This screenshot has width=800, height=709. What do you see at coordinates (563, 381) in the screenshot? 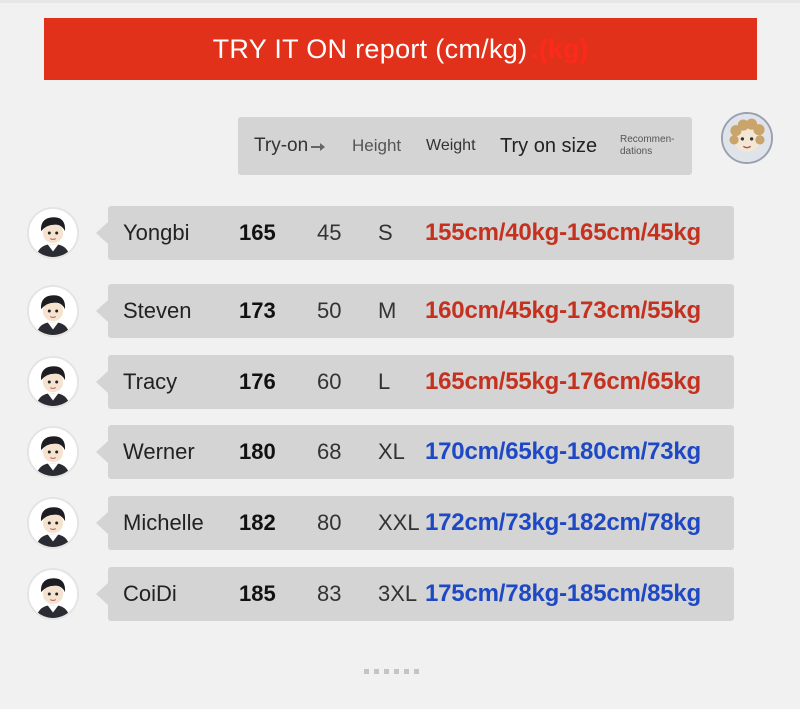
I see `recommended-range: 165cm/55kg-176cm/65kg` at bounding box center [563, 381].